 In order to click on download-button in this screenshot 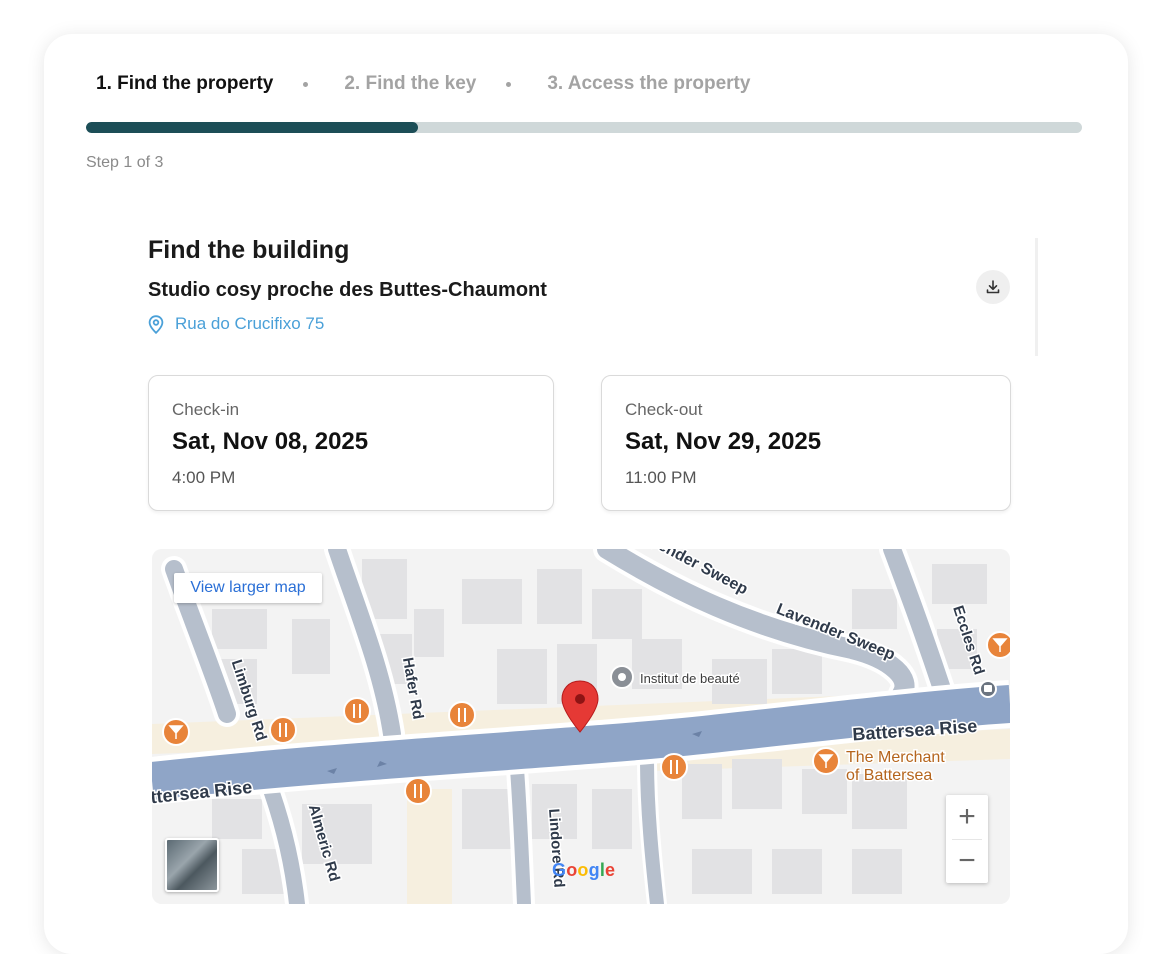, I will do `click(993, 287)`.